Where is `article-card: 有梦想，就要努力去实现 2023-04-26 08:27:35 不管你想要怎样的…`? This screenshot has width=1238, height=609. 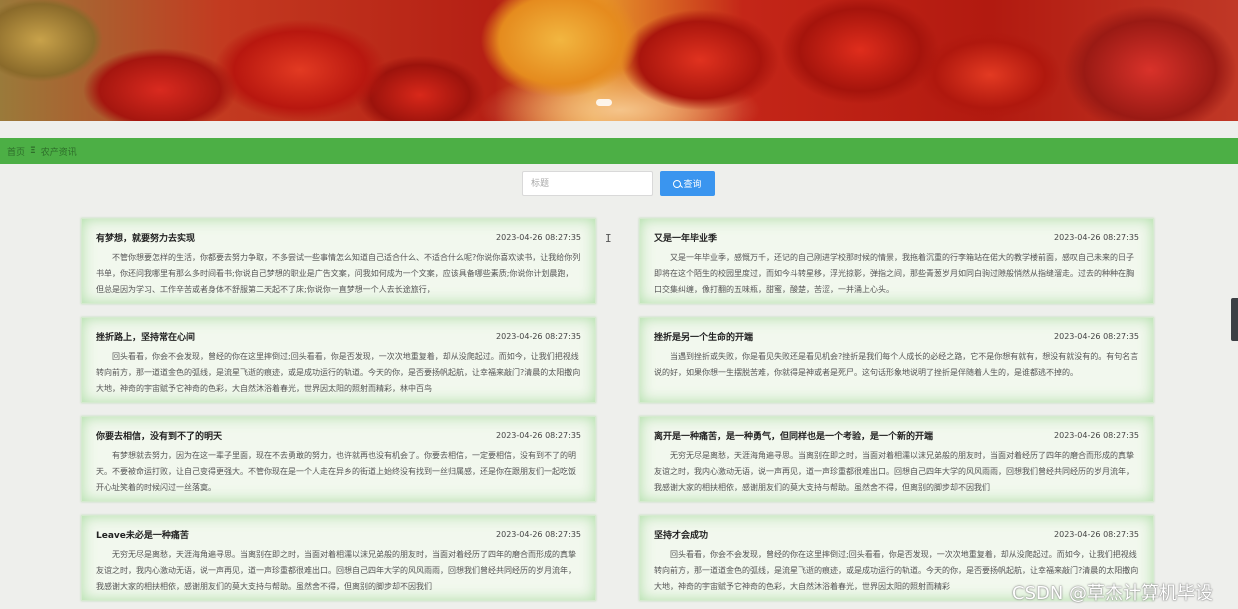
article-card: 有梦想，就要努力去实现 2023-04-26 08:27:35 不管你想要怎样的… is located at coordinates (338, 261).